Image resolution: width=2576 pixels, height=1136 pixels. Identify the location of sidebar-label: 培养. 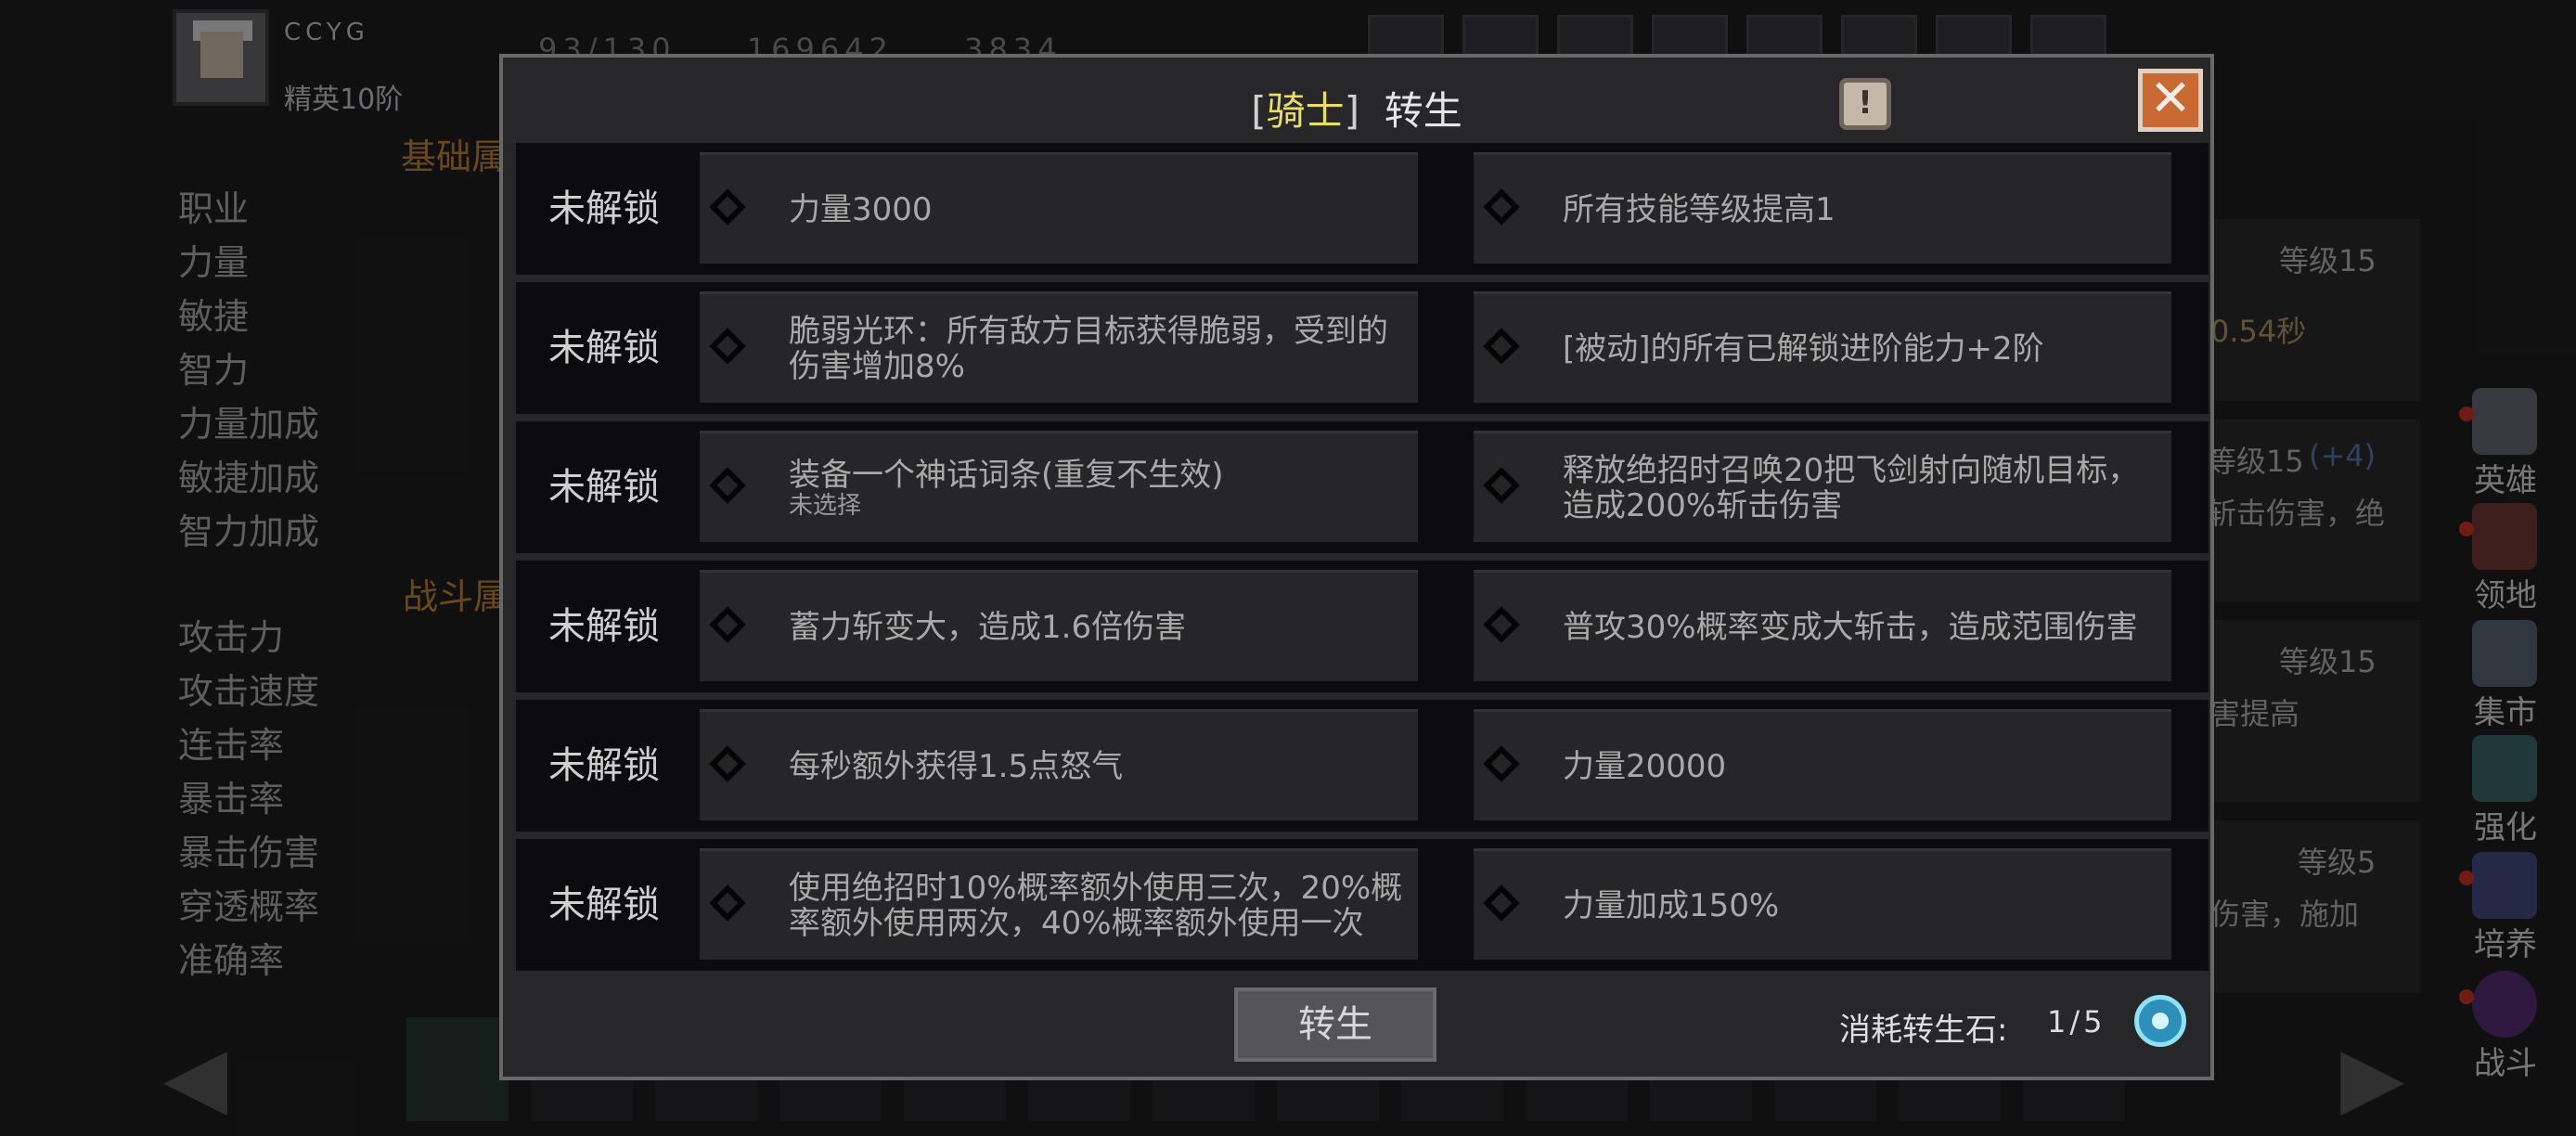
(2505, 944).